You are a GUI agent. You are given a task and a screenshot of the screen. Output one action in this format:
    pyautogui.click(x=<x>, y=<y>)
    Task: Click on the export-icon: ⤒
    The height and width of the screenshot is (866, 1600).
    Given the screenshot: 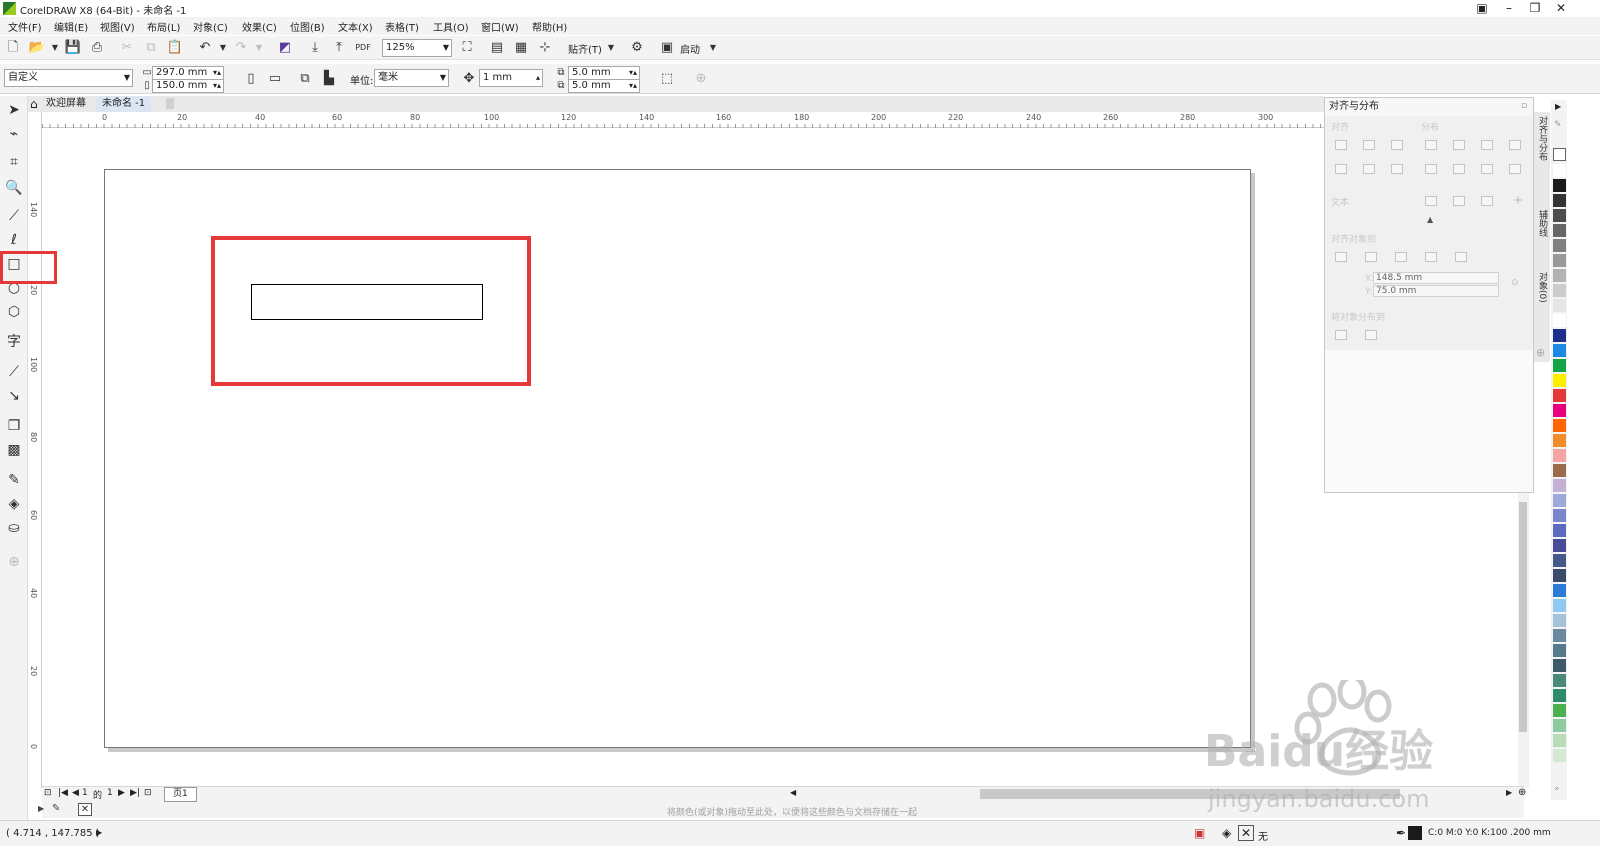 What is the action you would take?
    pyautogui.click(x=339, y=48)
    